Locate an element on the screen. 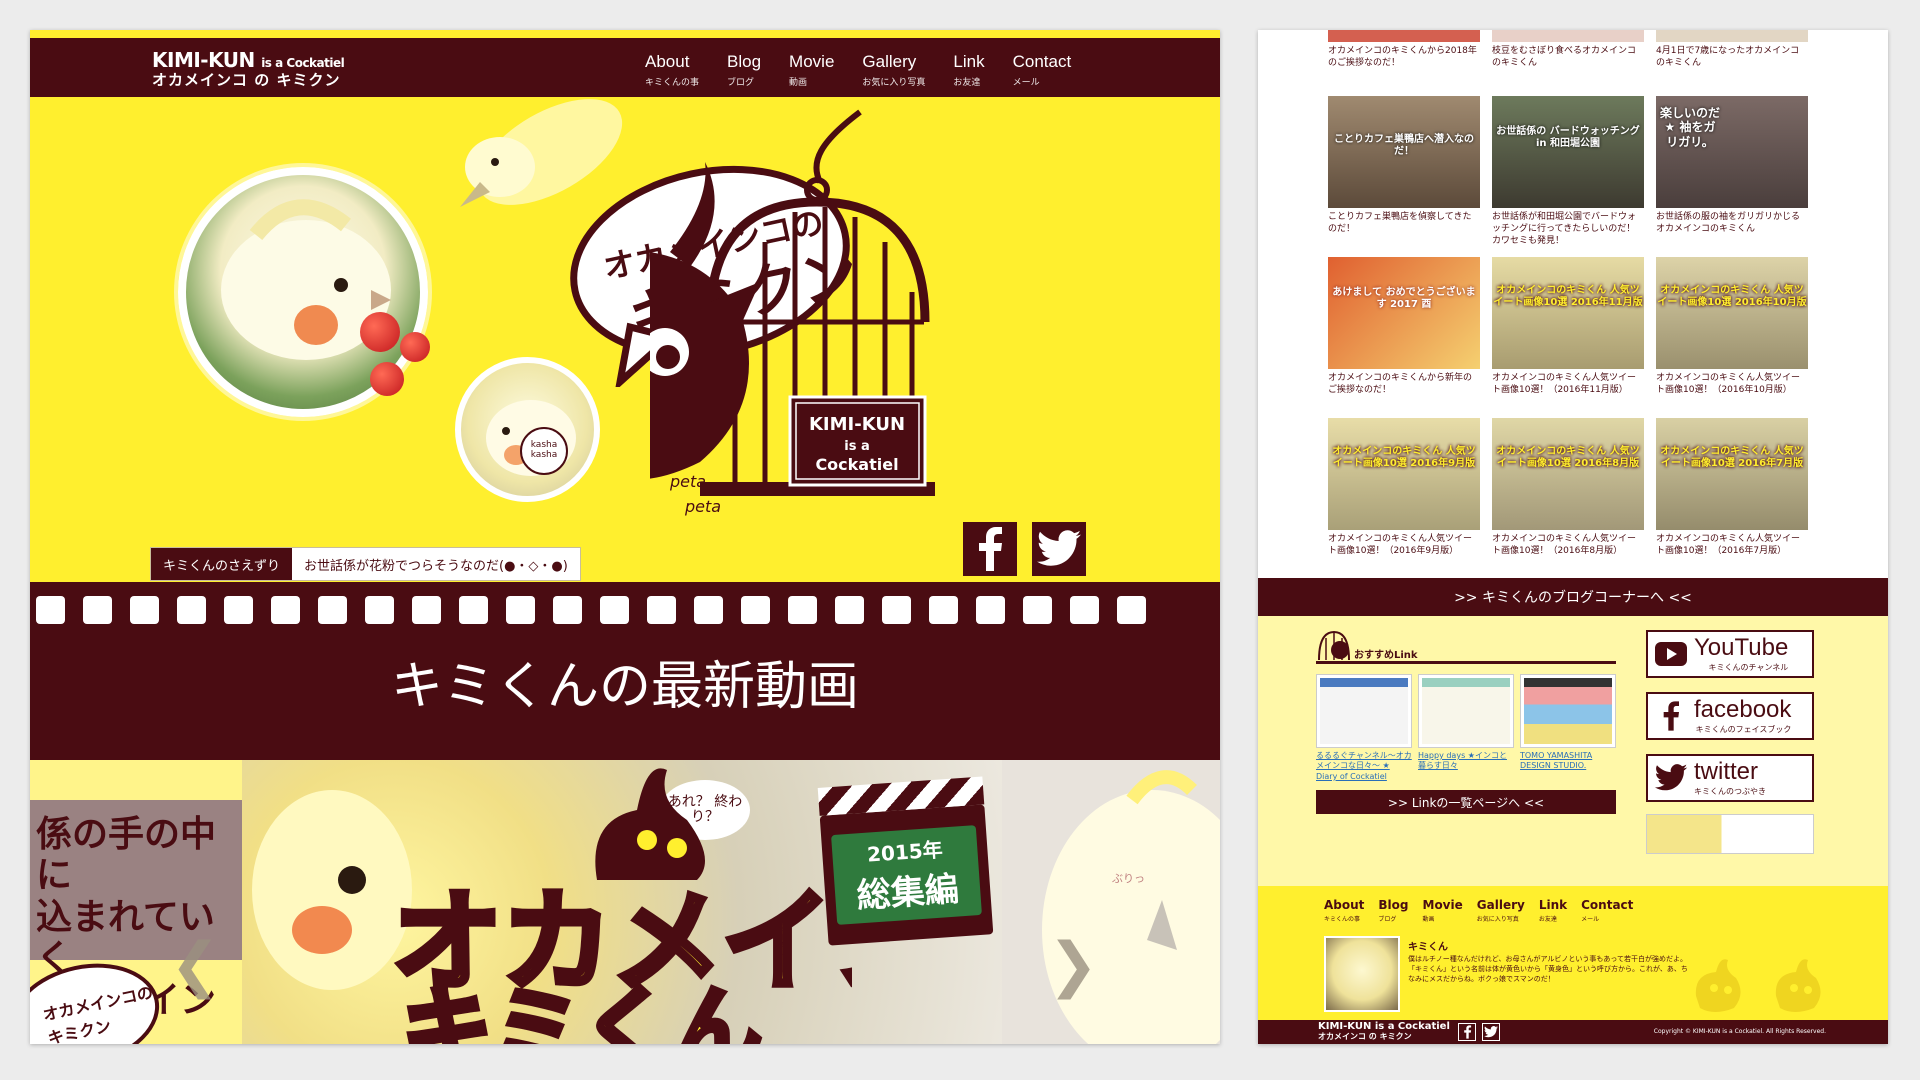 The image size is (1920, 1080). nav-sublabel: キミくんの事 is located at coordinates (672, 83).